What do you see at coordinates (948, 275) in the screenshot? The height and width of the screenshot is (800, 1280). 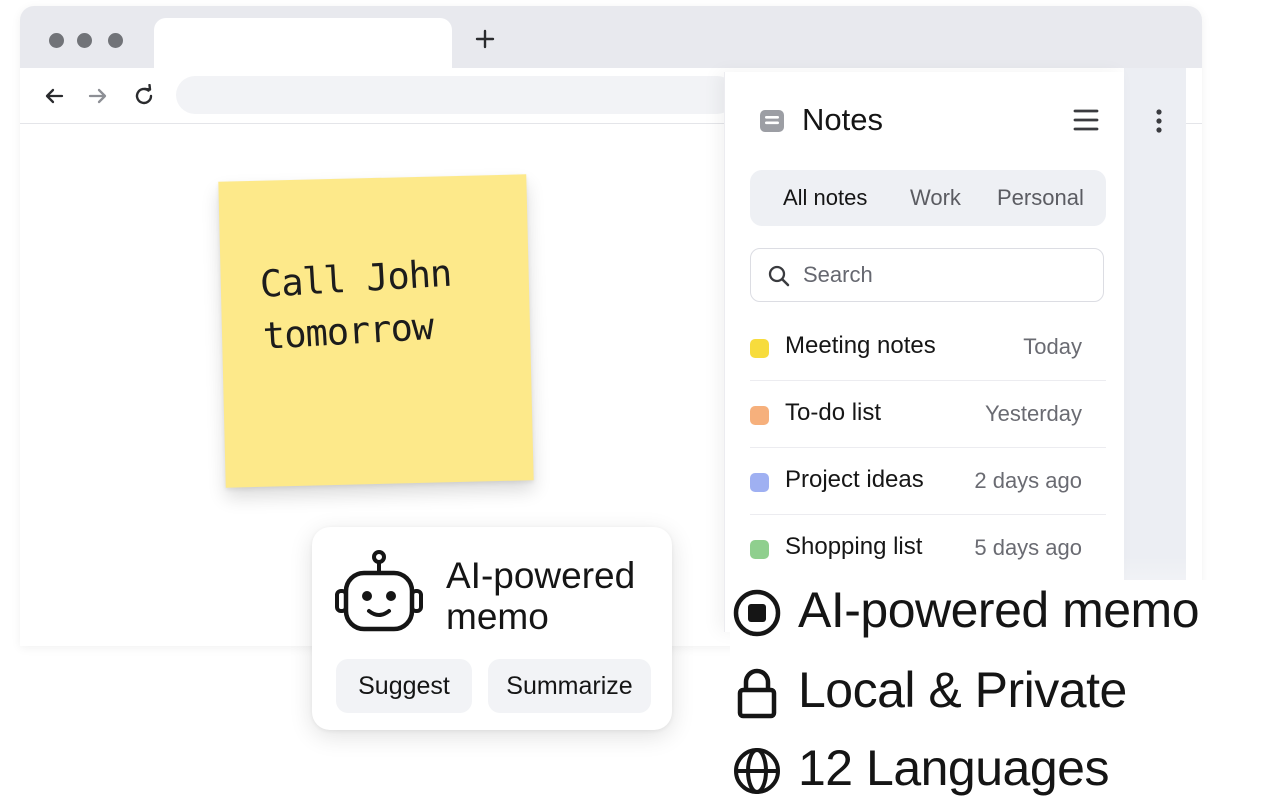 I see `search-input` at bounding box center [948, 275].